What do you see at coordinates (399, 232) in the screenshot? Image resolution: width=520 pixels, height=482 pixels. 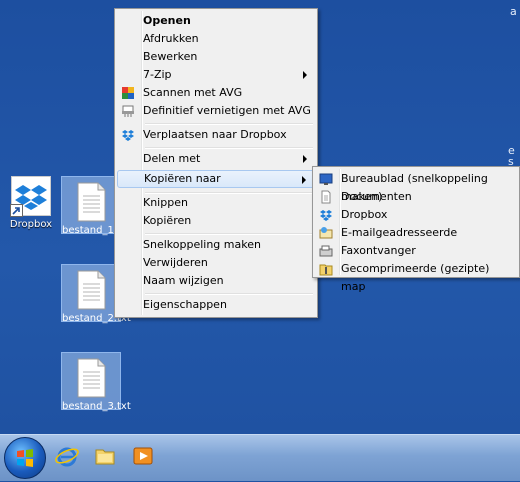 I see `menu-item-label: E-mailgeadresseerde` at bounding box center [399, 232].